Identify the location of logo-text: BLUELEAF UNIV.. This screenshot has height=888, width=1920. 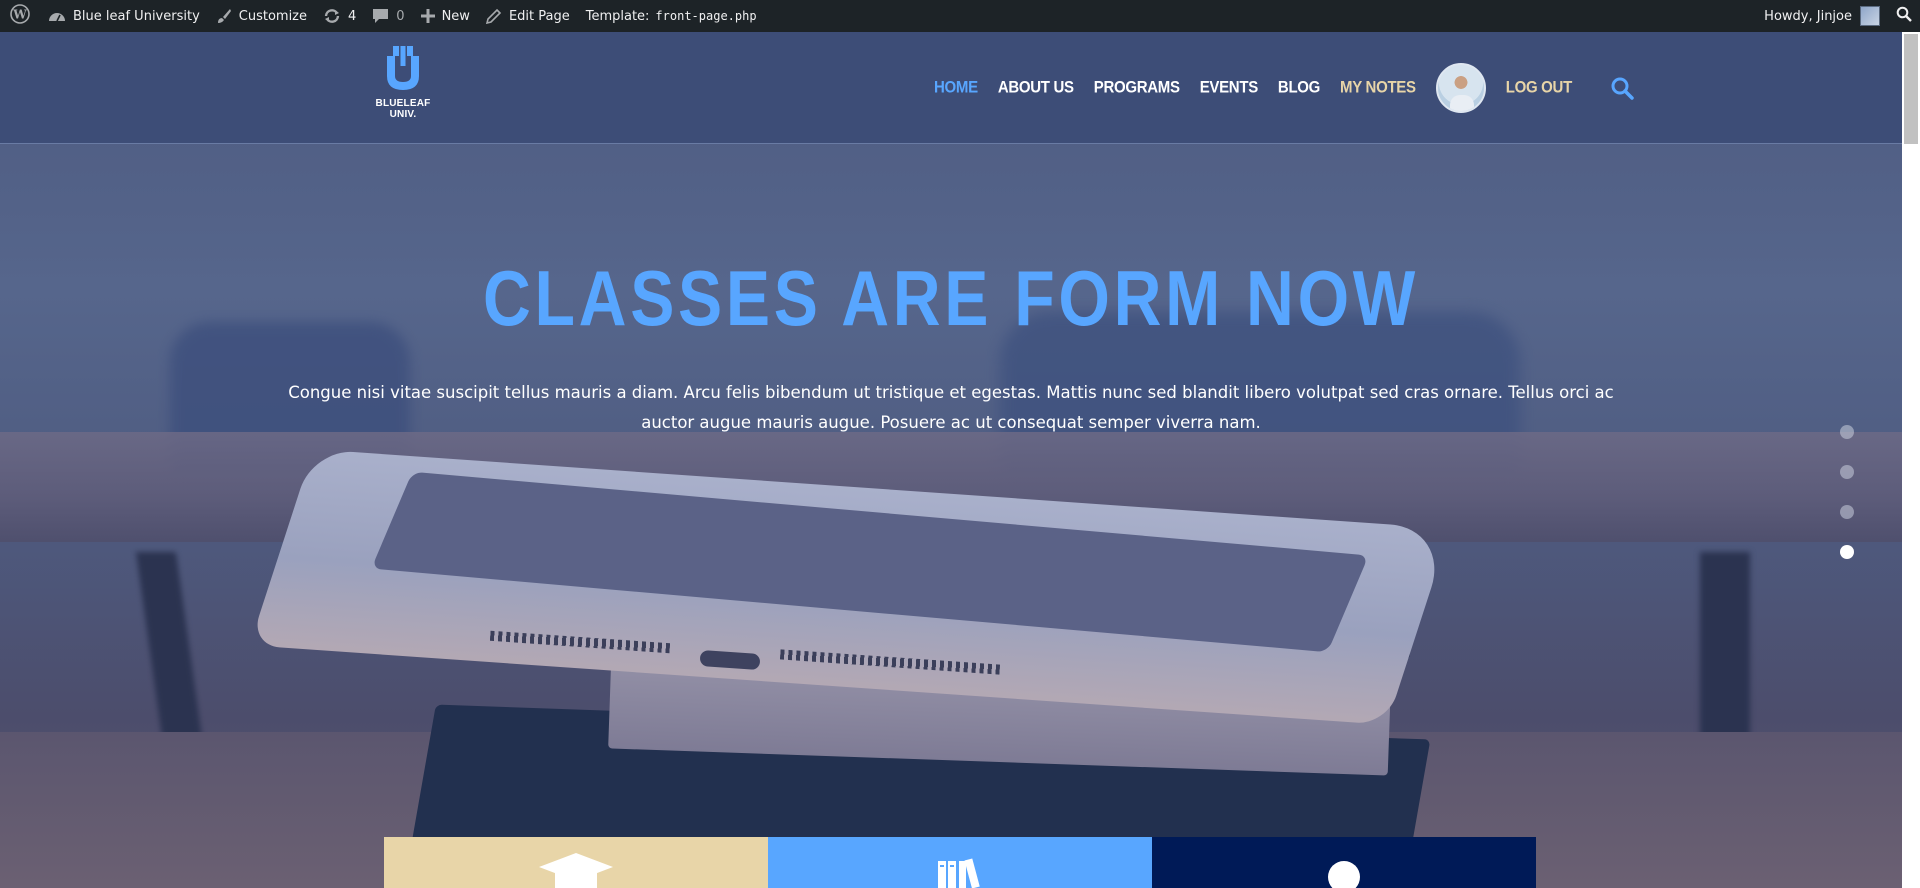
(403, 109).